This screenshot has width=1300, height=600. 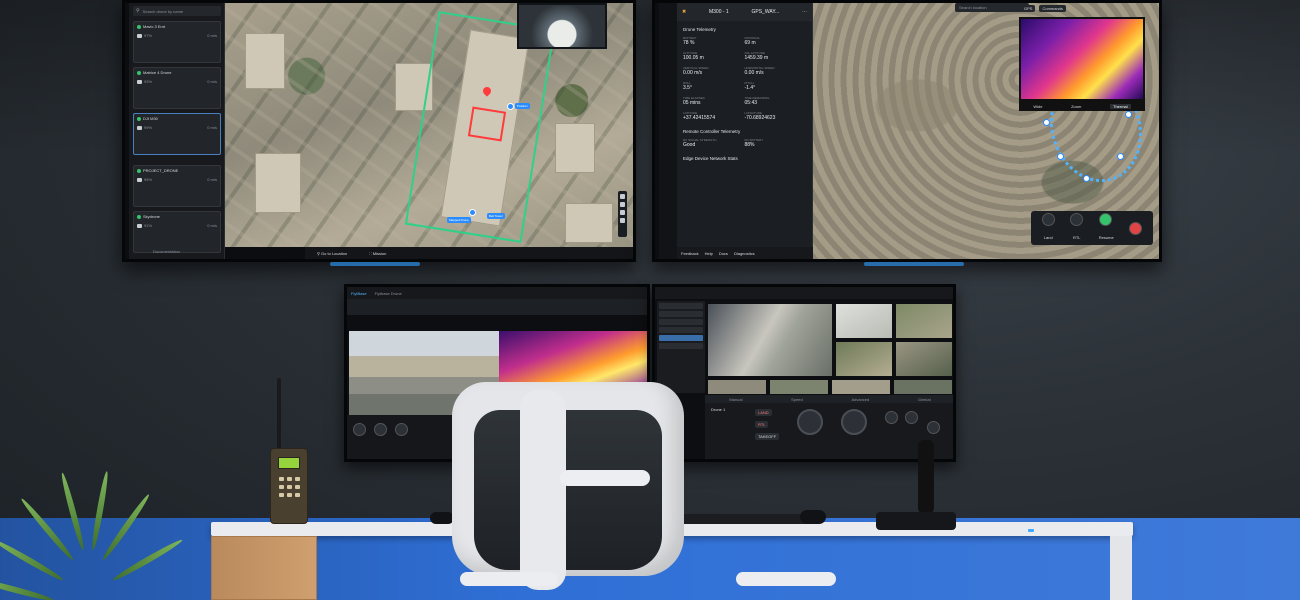 What do you see at coordinates (278, 183) in the screenshot?
I see `building-roof` at bounding box center [278, 183].